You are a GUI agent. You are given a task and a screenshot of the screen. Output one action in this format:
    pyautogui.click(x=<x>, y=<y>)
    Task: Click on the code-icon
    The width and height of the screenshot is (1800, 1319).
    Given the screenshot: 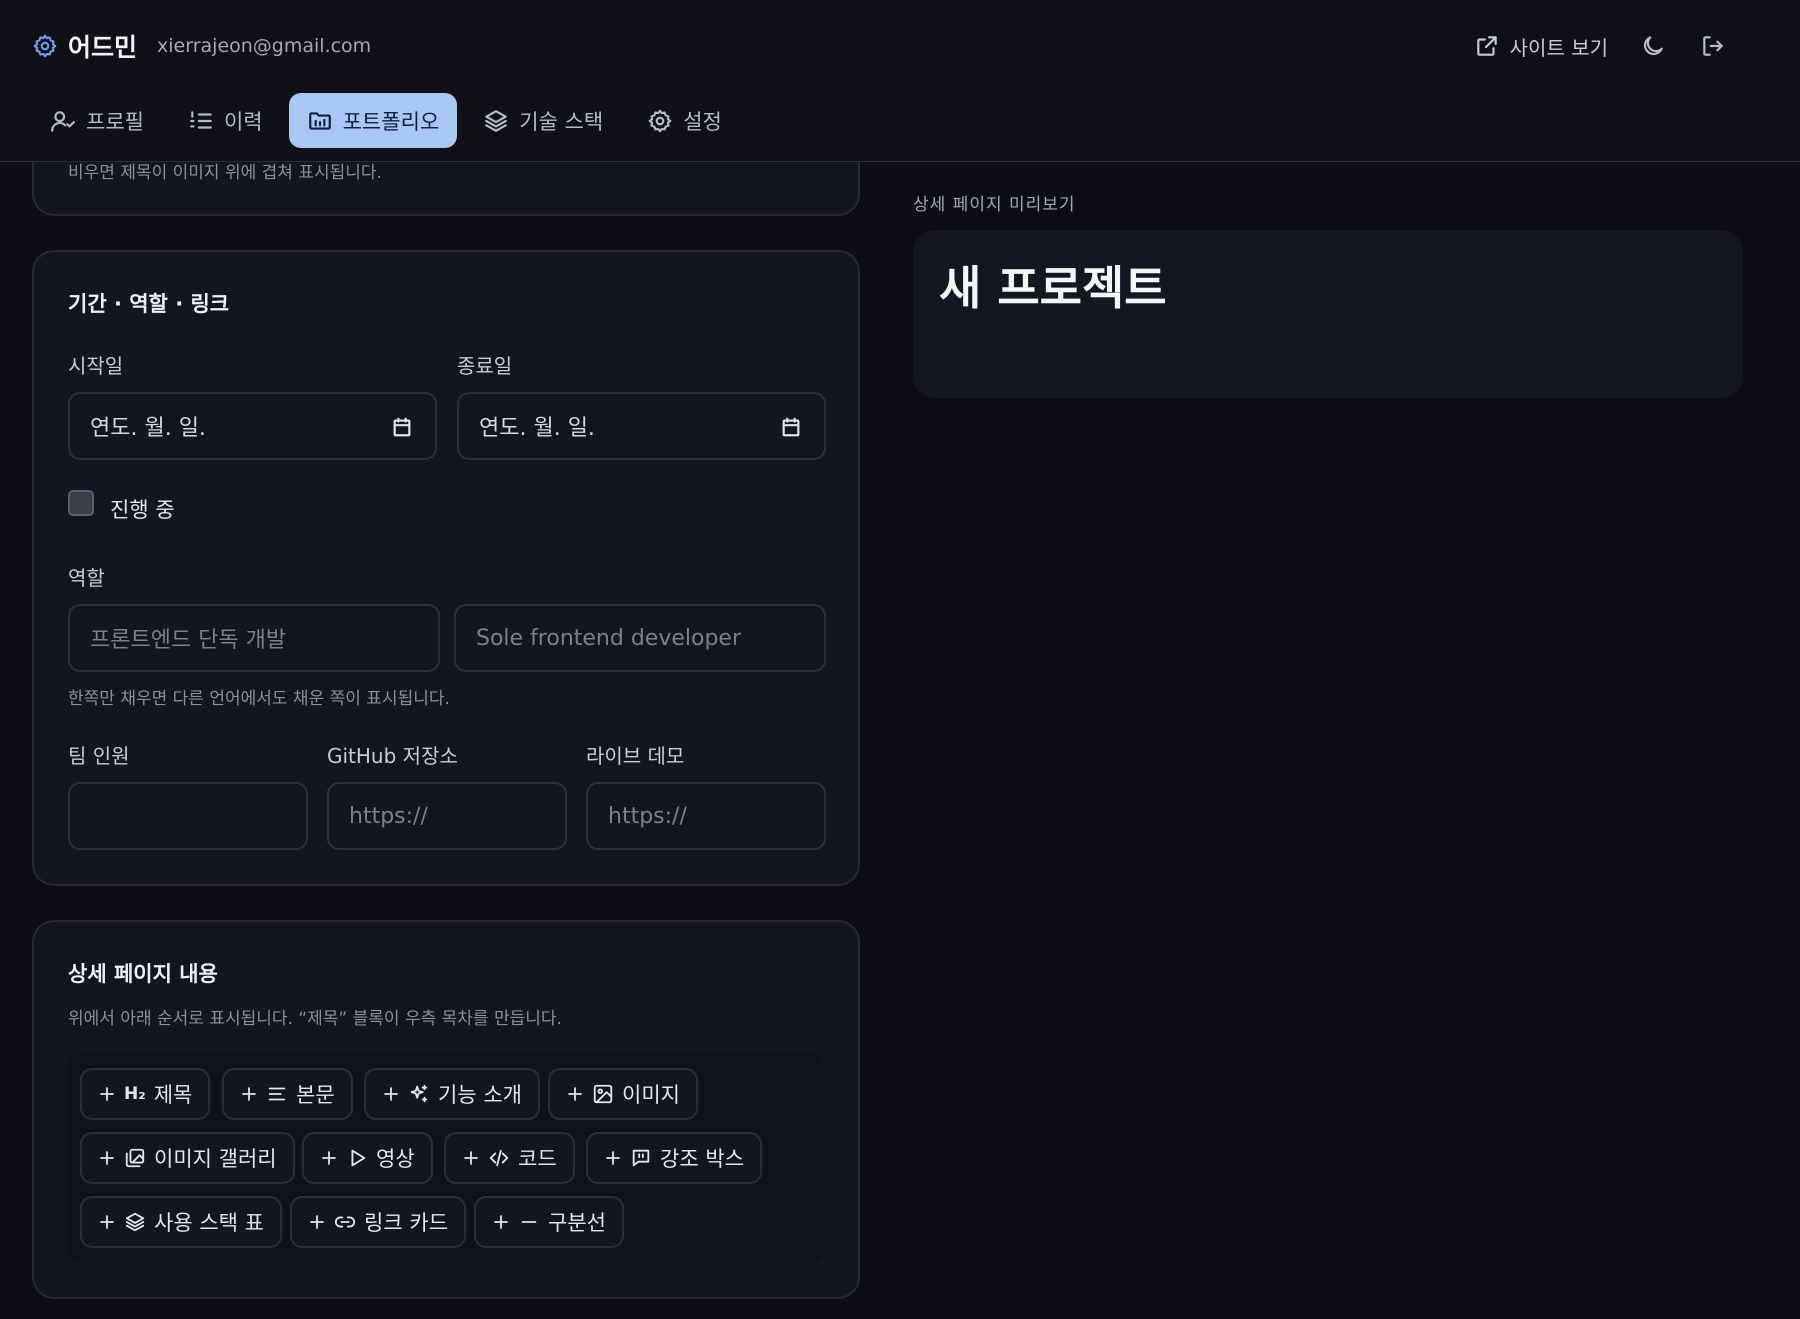 What is the action you would take?
    pyautogui.click(x=499, y=1158)
    